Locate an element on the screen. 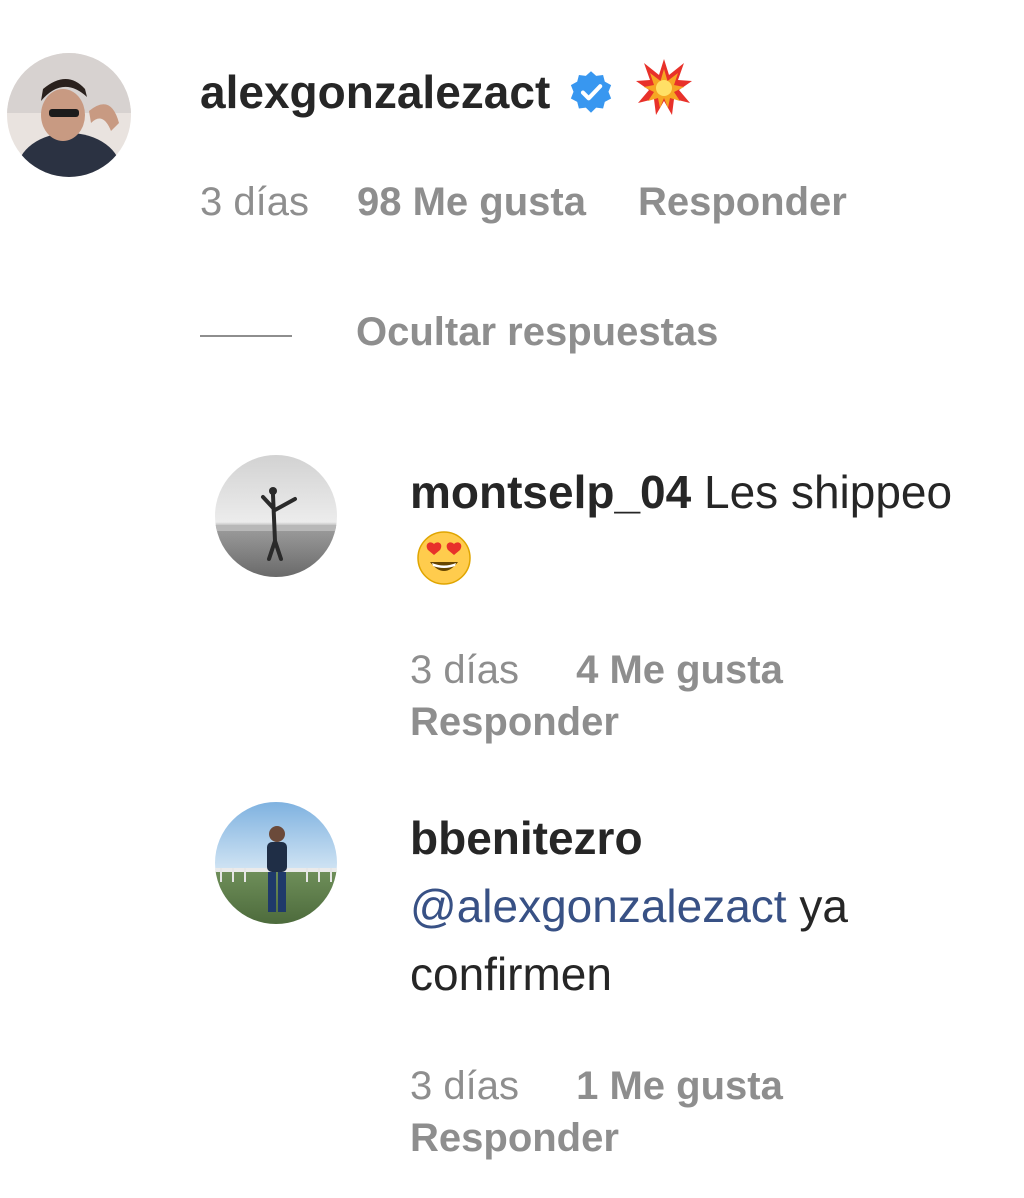 Image resolution: width=1024 pixels, height=1198 pixels. reply-username: bbenitezro is located at coordinates (526, 838).